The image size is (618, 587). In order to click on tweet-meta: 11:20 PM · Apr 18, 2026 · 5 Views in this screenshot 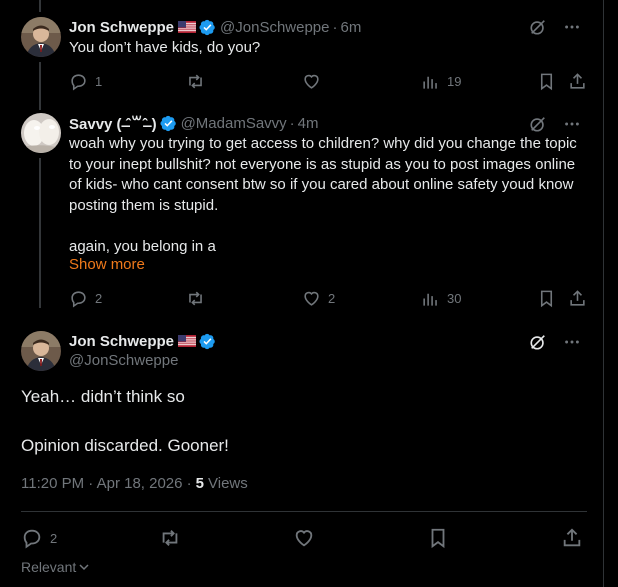, I will do `click(134, 483)`.